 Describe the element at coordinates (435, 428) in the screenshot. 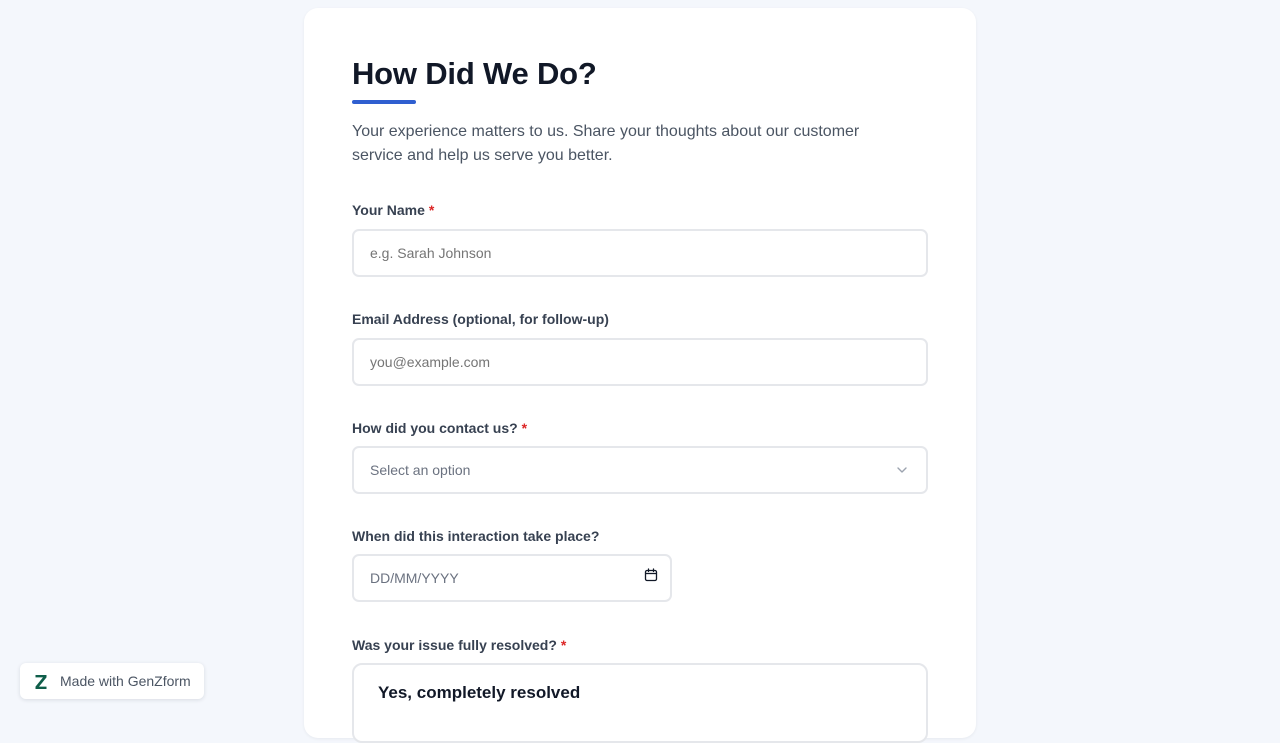

I see `contact-method-label-text: How did you contact us?` at that location.